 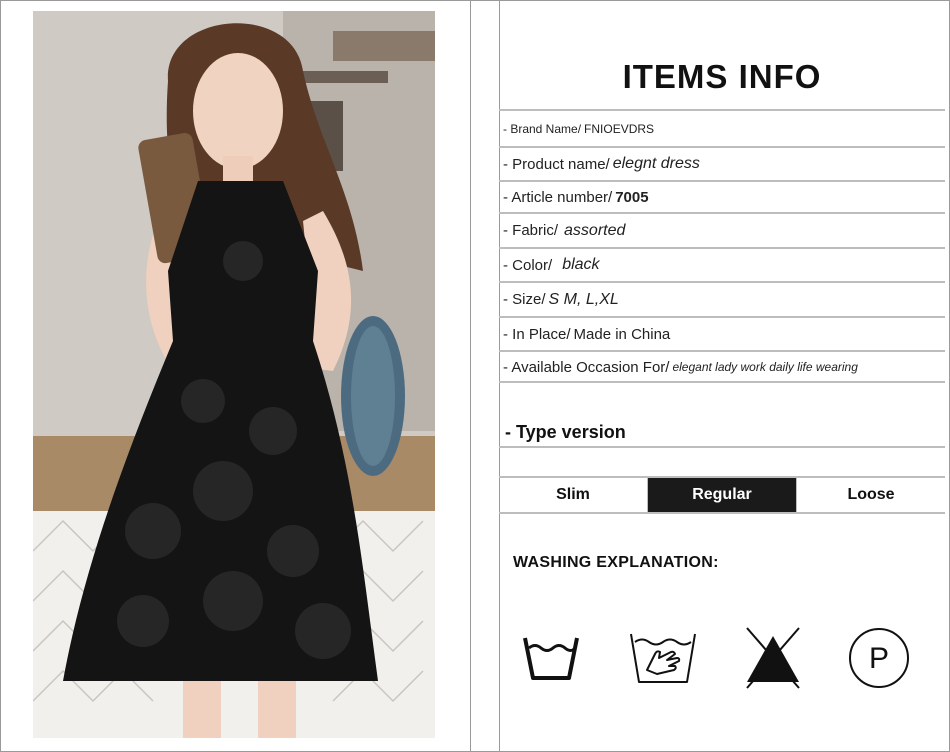 I want to click on spec-label: - Color/, so click(x=528, y=265).